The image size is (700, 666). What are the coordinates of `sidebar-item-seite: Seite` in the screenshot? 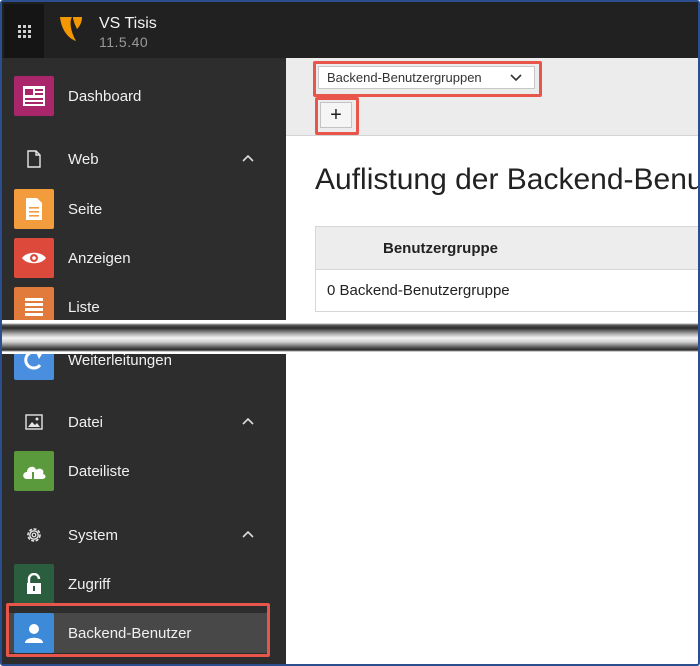 It's located at (144, 209).